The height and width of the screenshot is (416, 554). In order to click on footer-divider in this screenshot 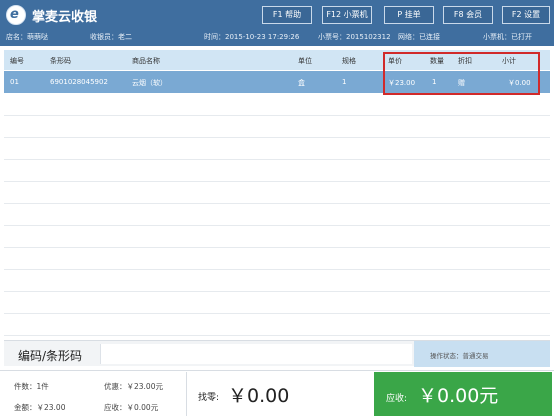, I will do `click(186, 394)`.